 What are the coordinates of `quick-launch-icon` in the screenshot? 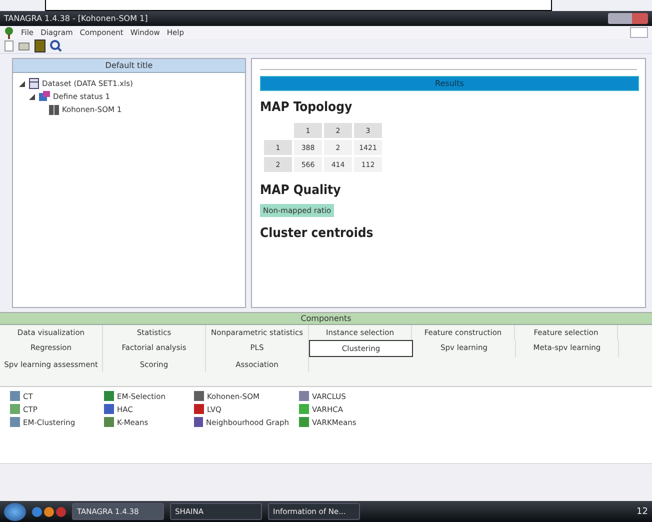 It's located at (49, 512).